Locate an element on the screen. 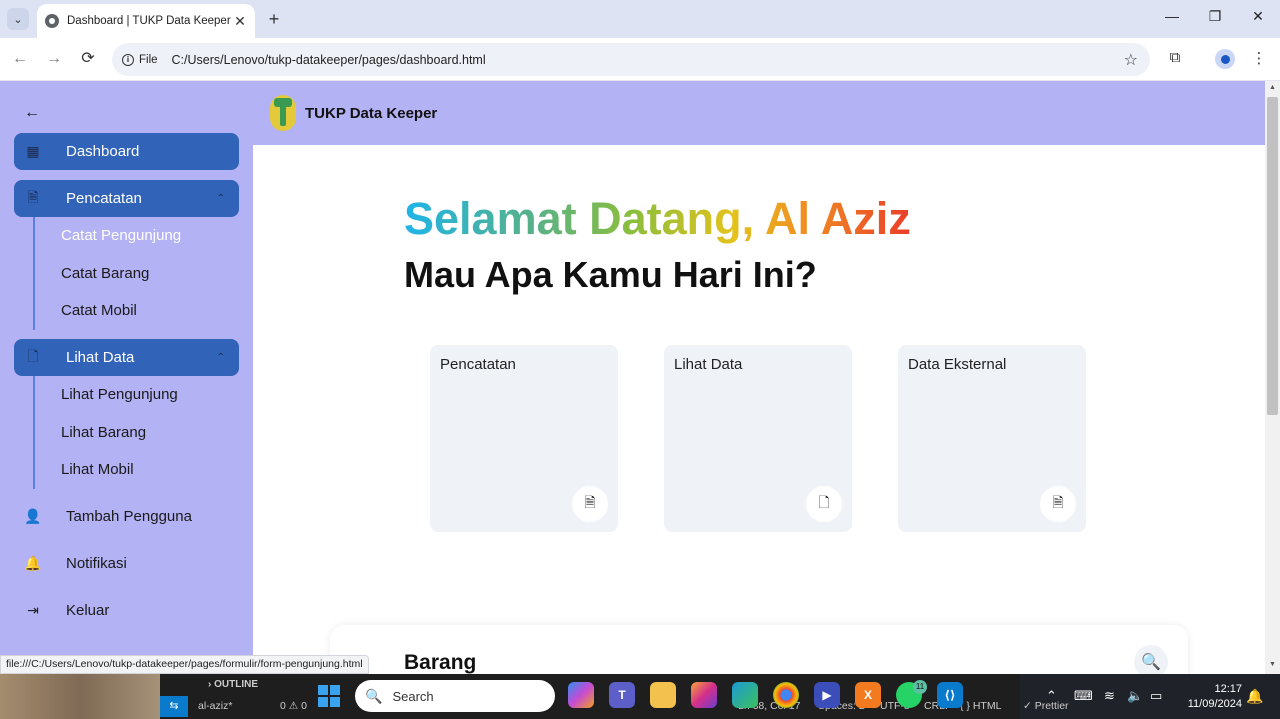 The image size is (1280, 719). file-external-icon: 🗎 is located at coordinates (1058, 504).